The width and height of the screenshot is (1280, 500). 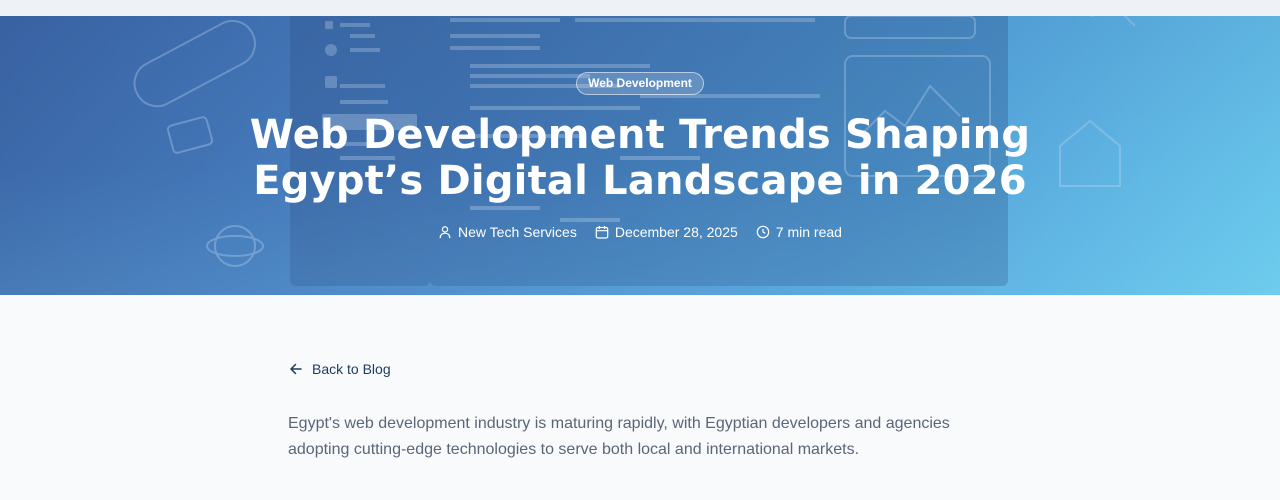 I want to click on user-icon, so click(x=445, y=232).